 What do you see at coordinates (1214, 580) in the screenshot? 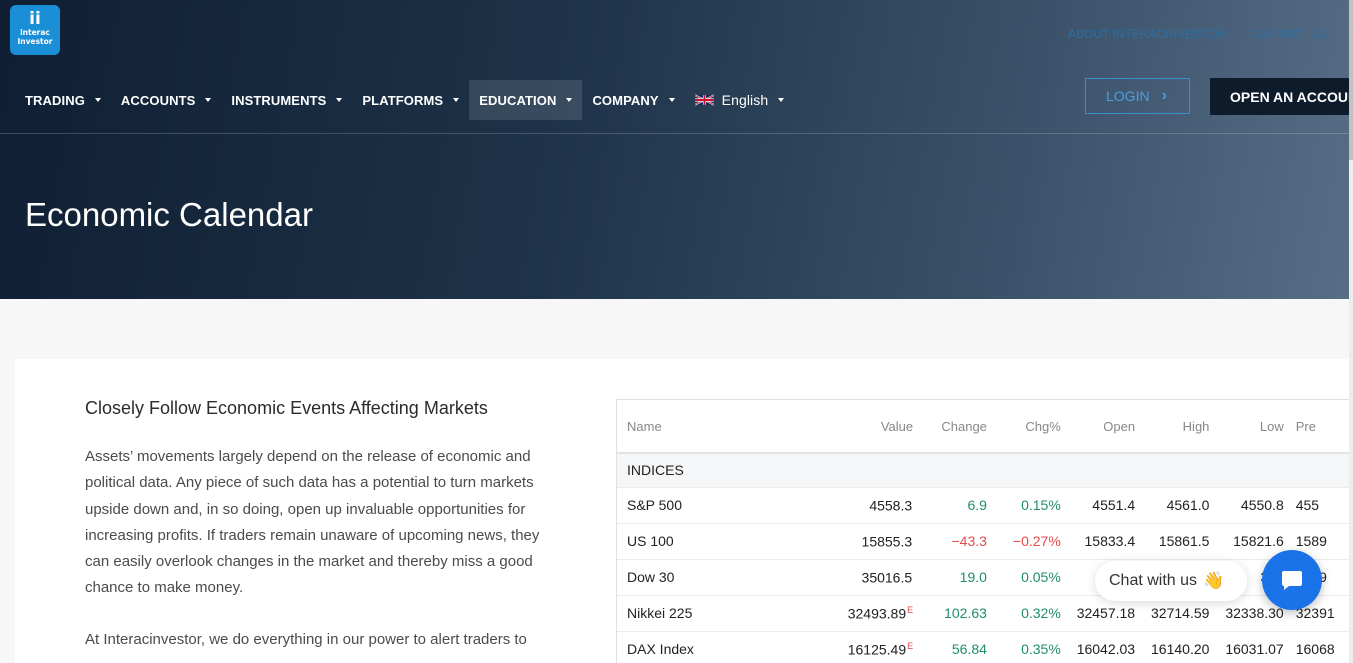
I see `waving-hand-icon: 👋` at bounding box center [1214, 580].